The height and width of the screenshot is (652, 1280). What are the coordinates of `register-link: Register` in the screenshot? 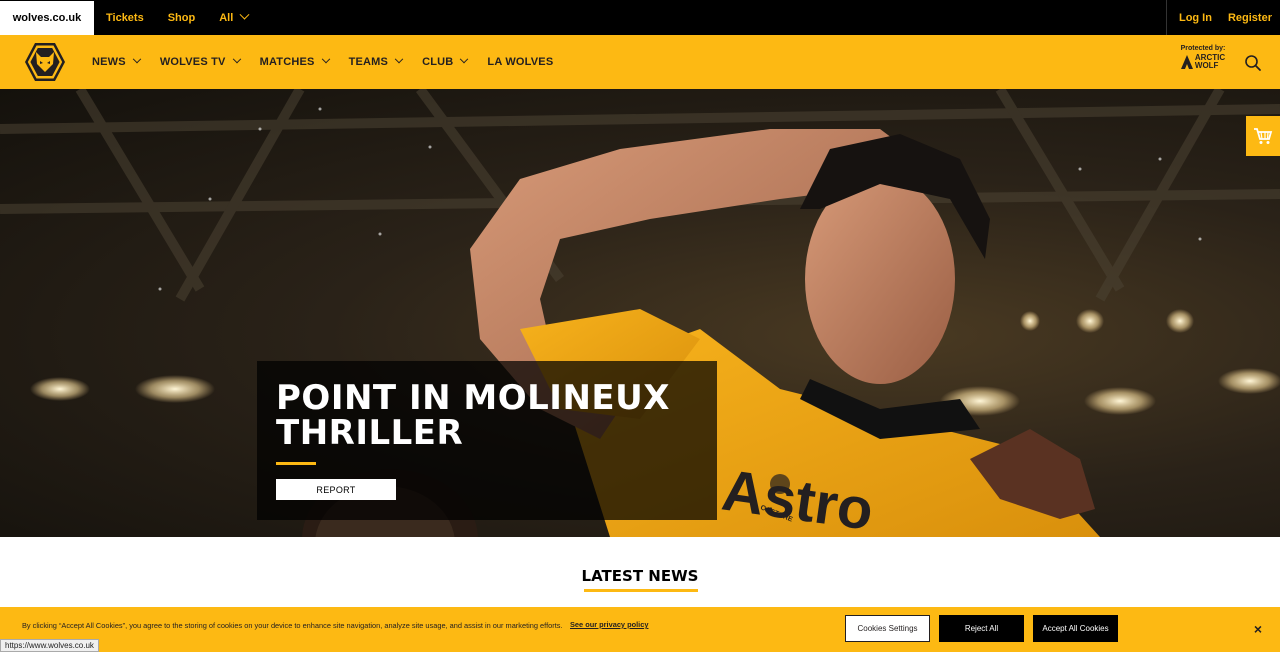 It's located at (1250, 18).